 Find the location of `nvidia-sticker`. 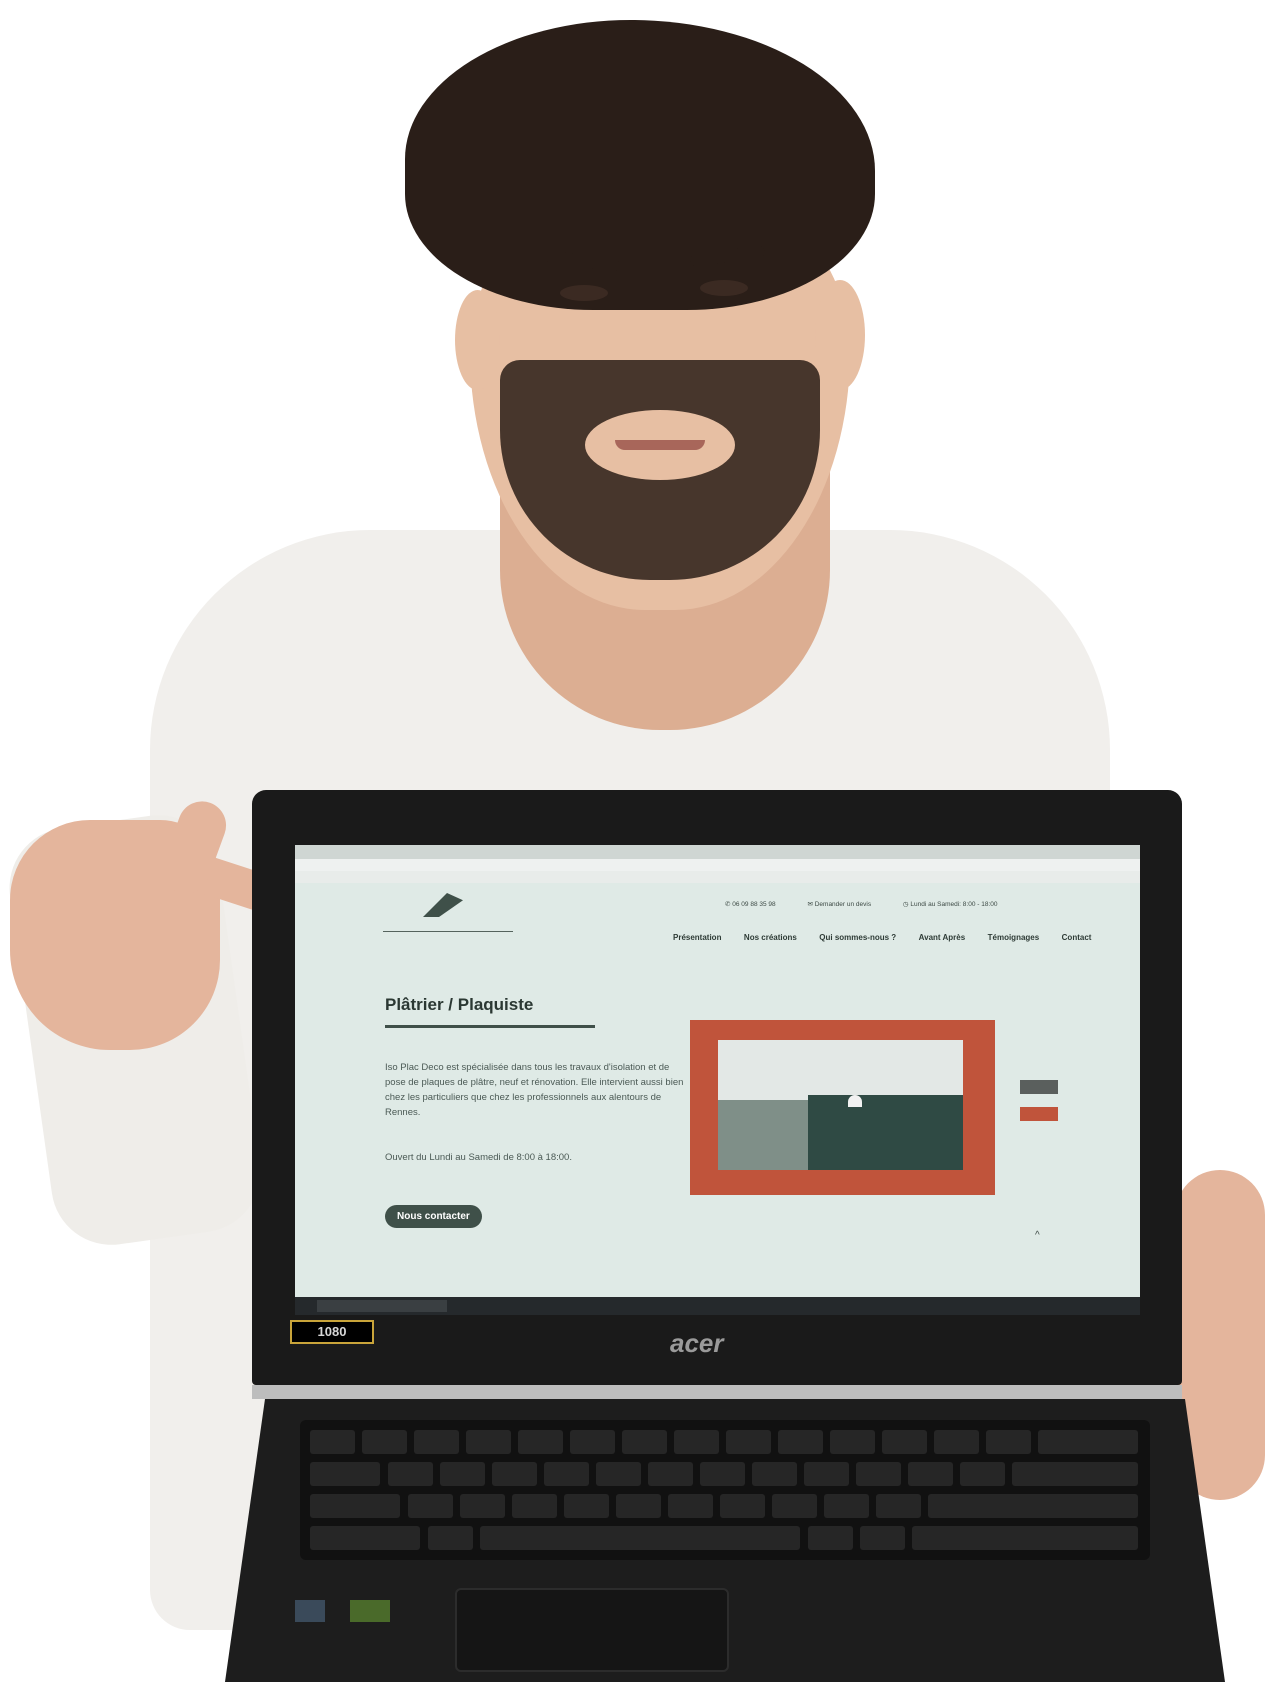

nvidia-sticker is located at coordinates (370, 1611).